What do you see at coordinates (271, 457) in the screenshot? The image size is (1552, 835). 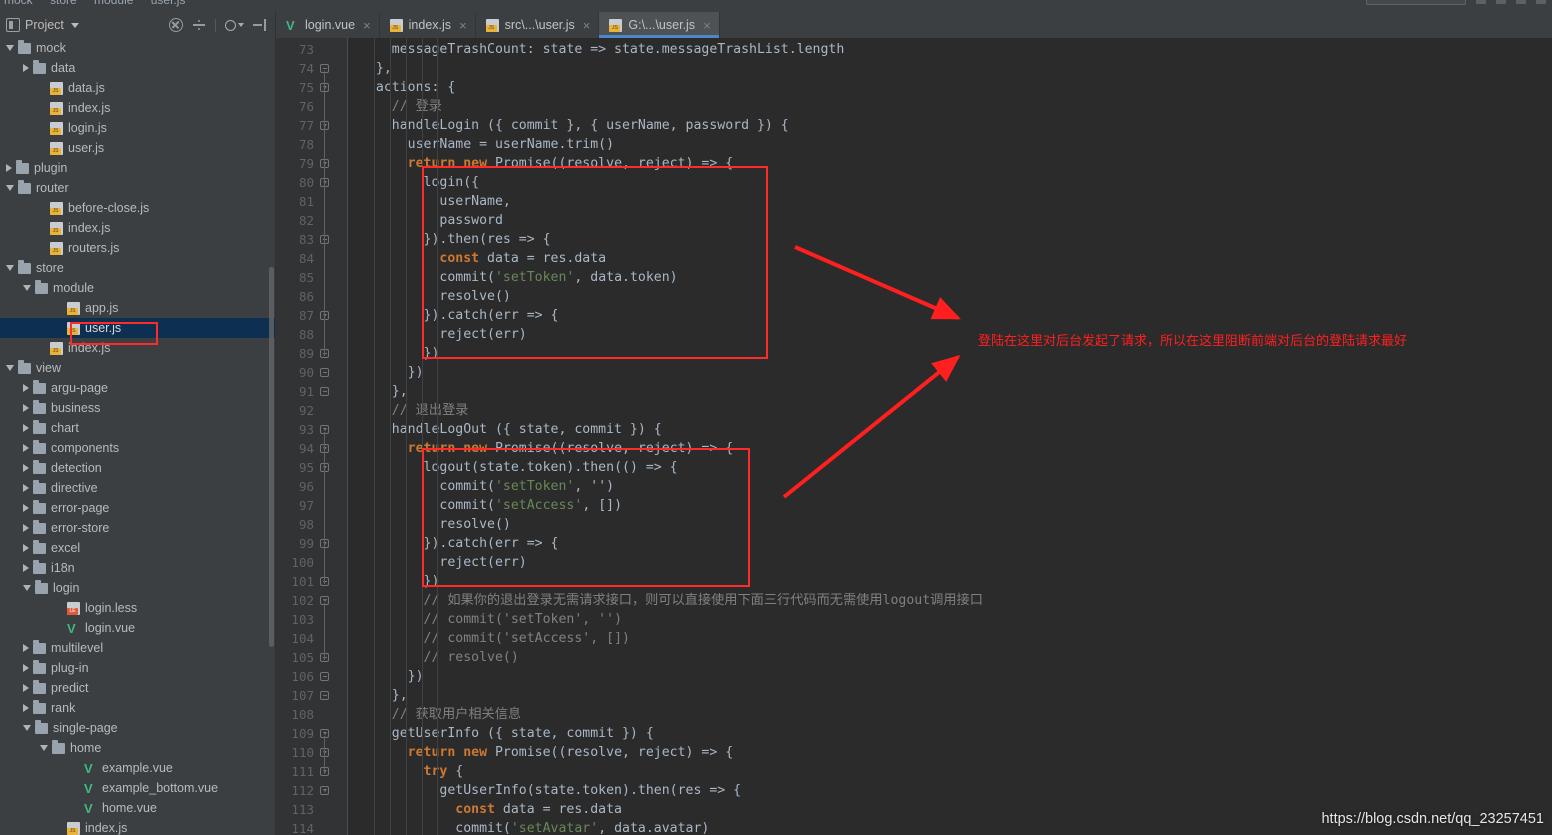 I see `tree-scrollbar` at bounding box center [271, 457].